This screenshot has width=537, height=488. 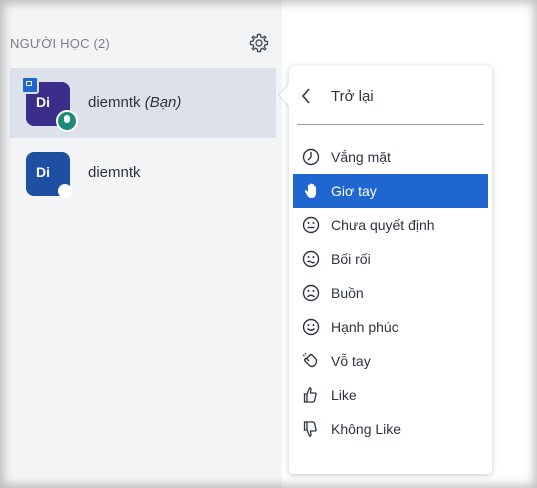 I want to click on neutral-face-icon, so click(x=311, y=225).